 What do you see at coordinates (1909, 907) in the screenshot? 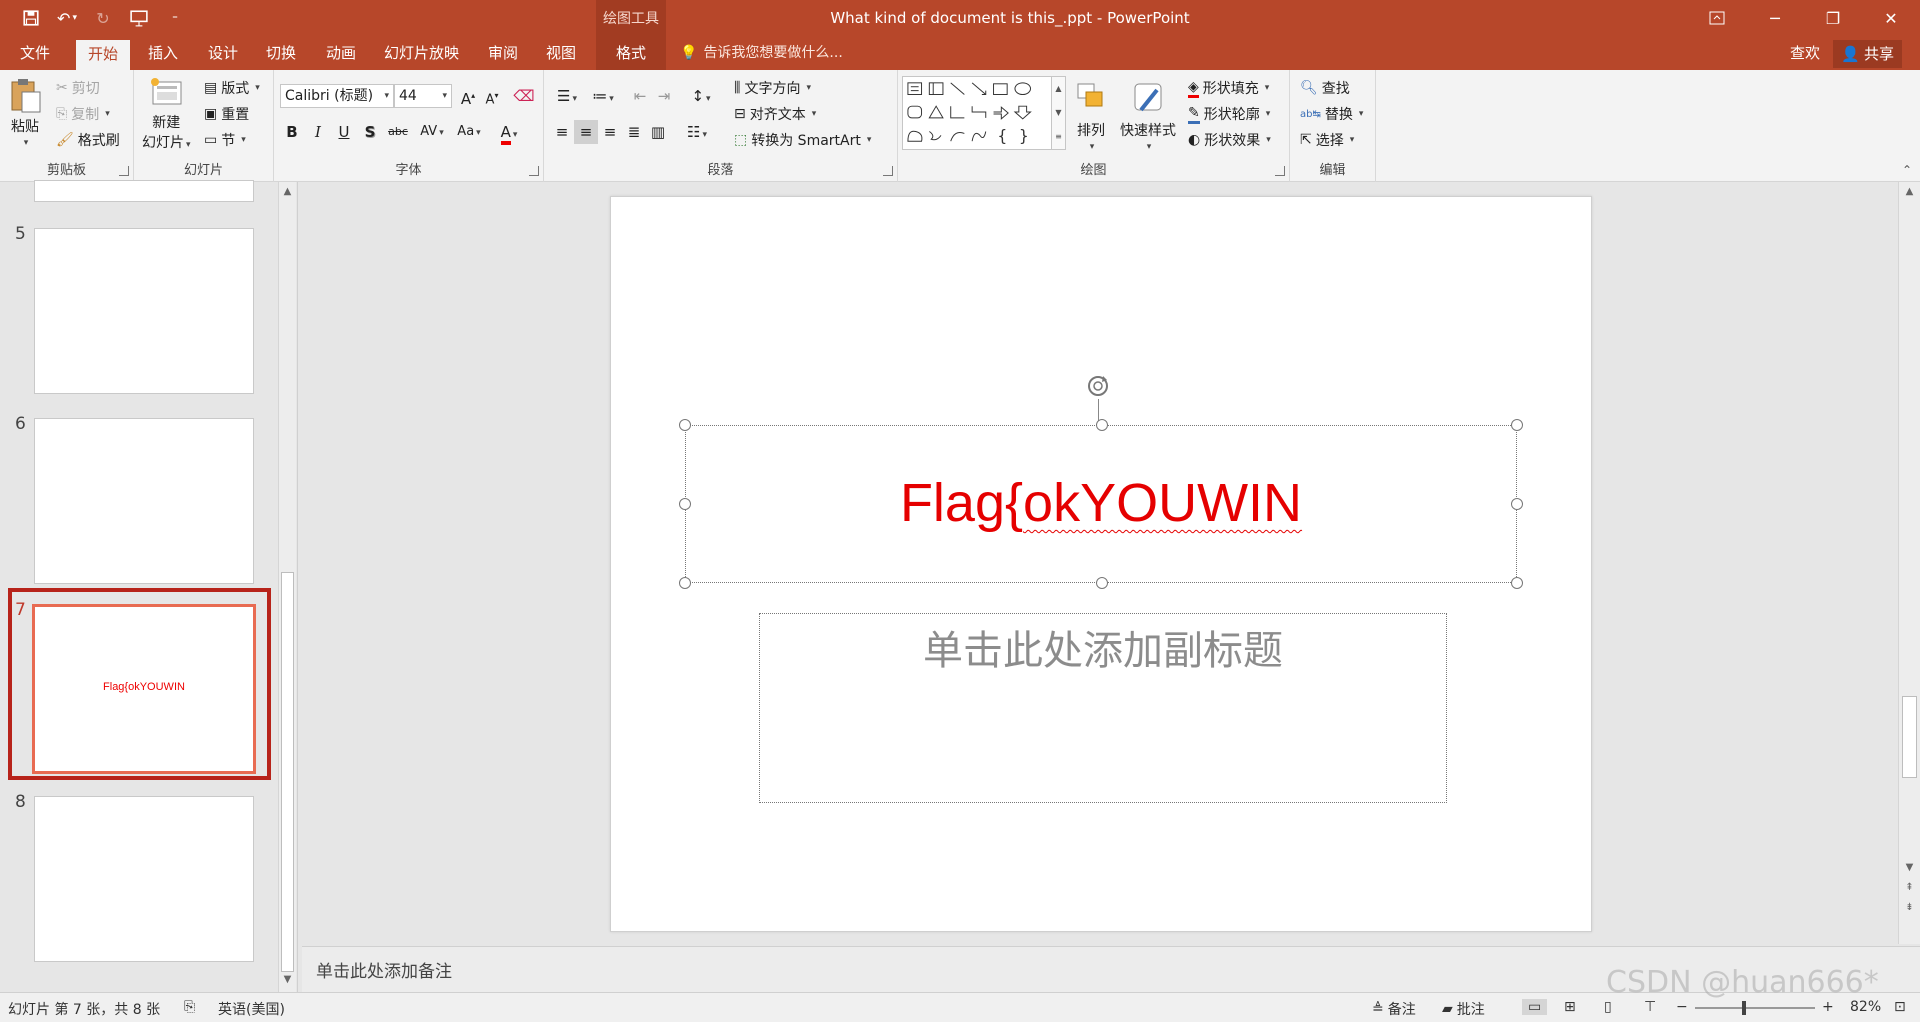
I see `next-slide-icon: ⇟` at bounding box center [1909, 907].